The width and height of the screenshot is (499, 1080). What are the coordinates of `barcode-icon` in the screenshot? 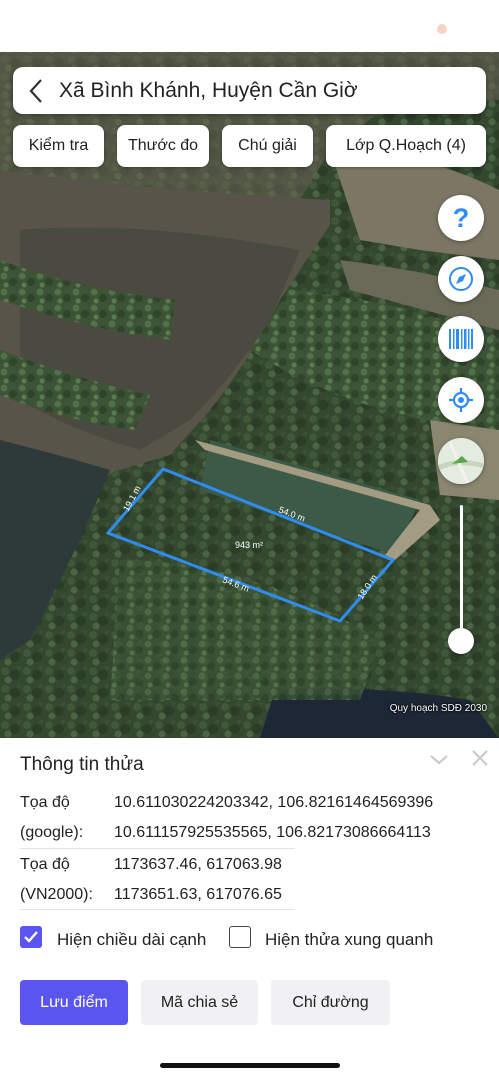 It's located at (461, 339).